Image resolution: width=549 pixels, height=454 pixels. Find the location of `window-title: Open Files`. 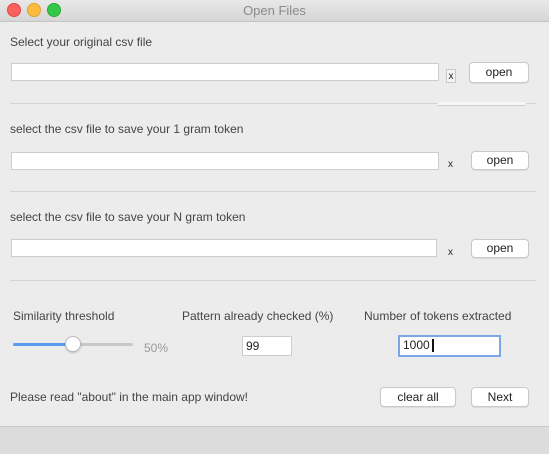

window-title: Open Files is located at coordinates (274, 10).